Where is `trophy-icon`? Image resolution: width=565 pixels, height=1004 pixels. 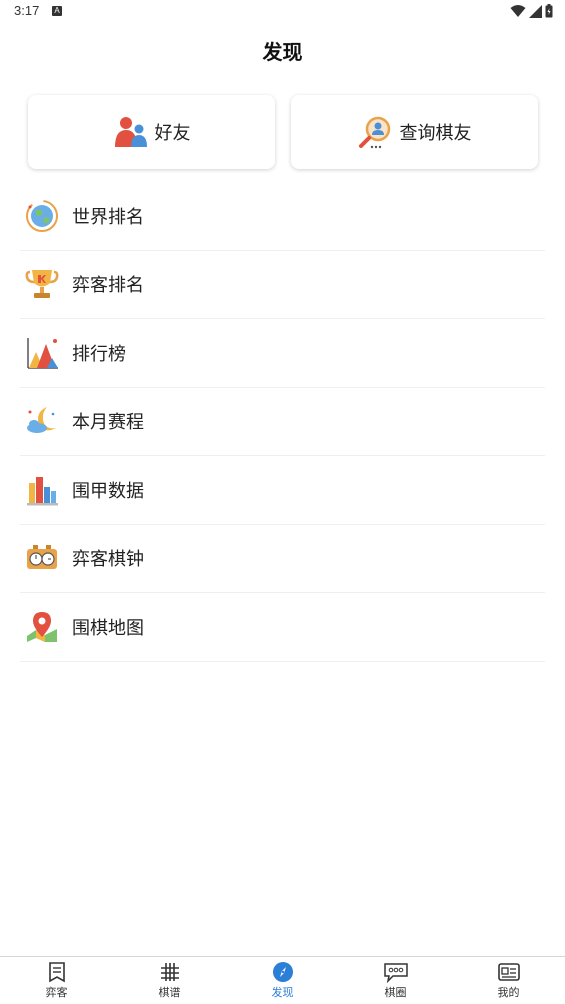
trophy-icon is located at coordinates (42, 284).